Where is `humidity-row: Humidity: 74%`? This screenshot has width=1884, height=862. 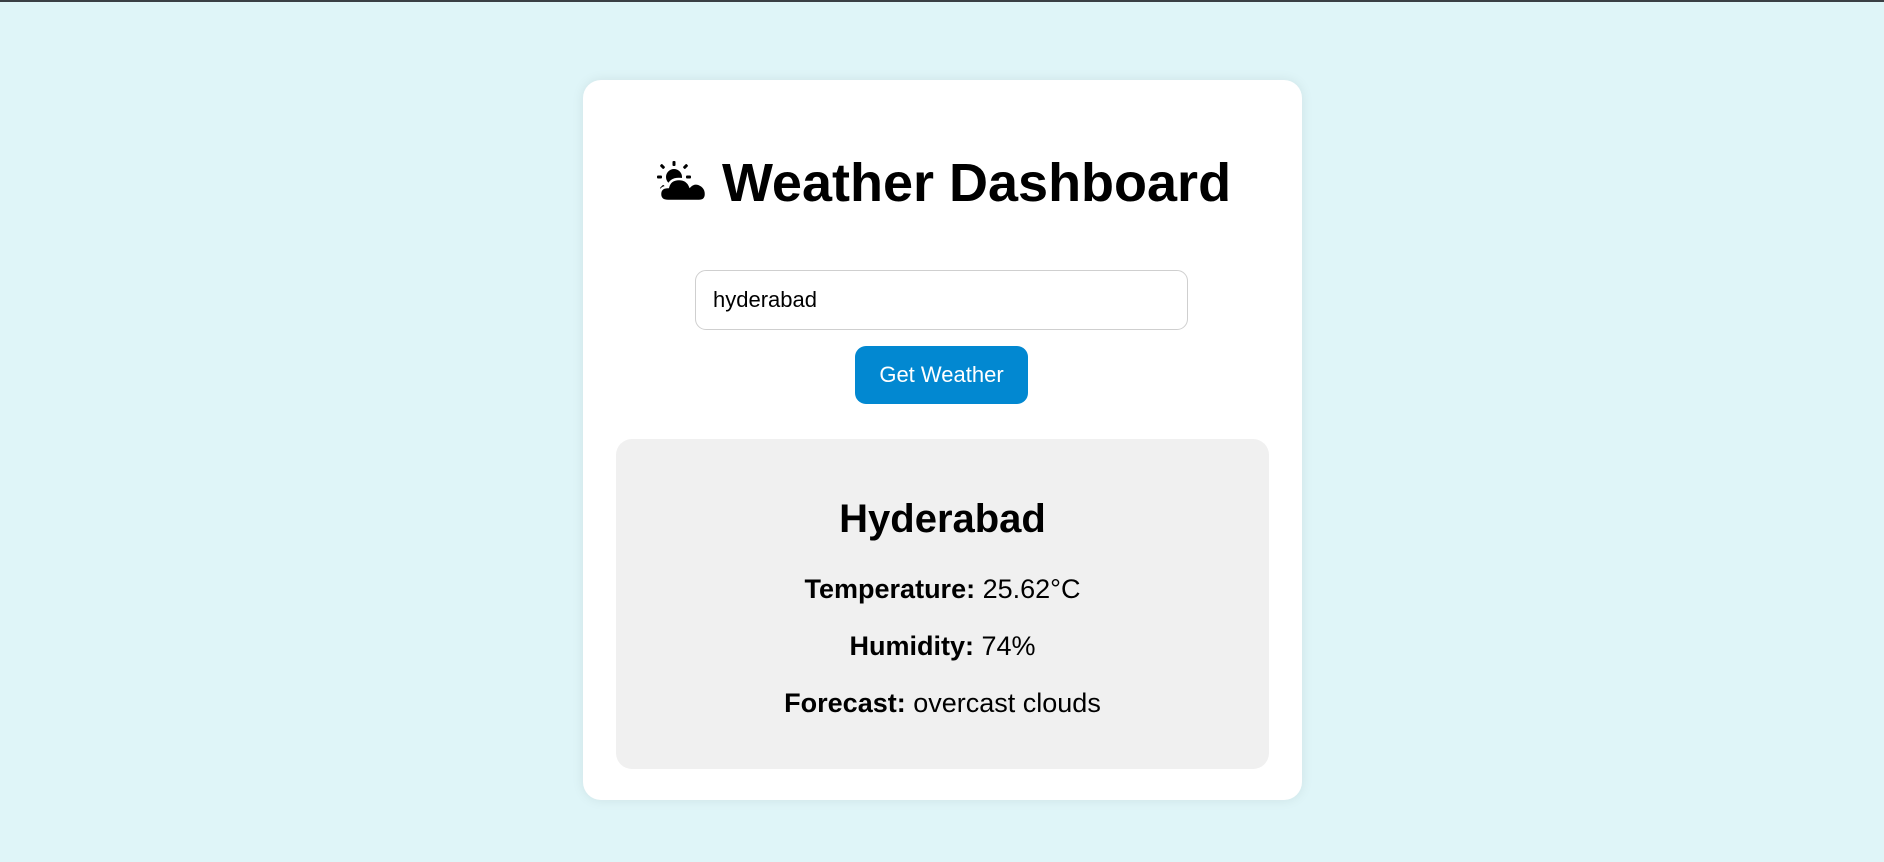 humidity-row: Humidity: 74% is located at coordinates (942, 646).